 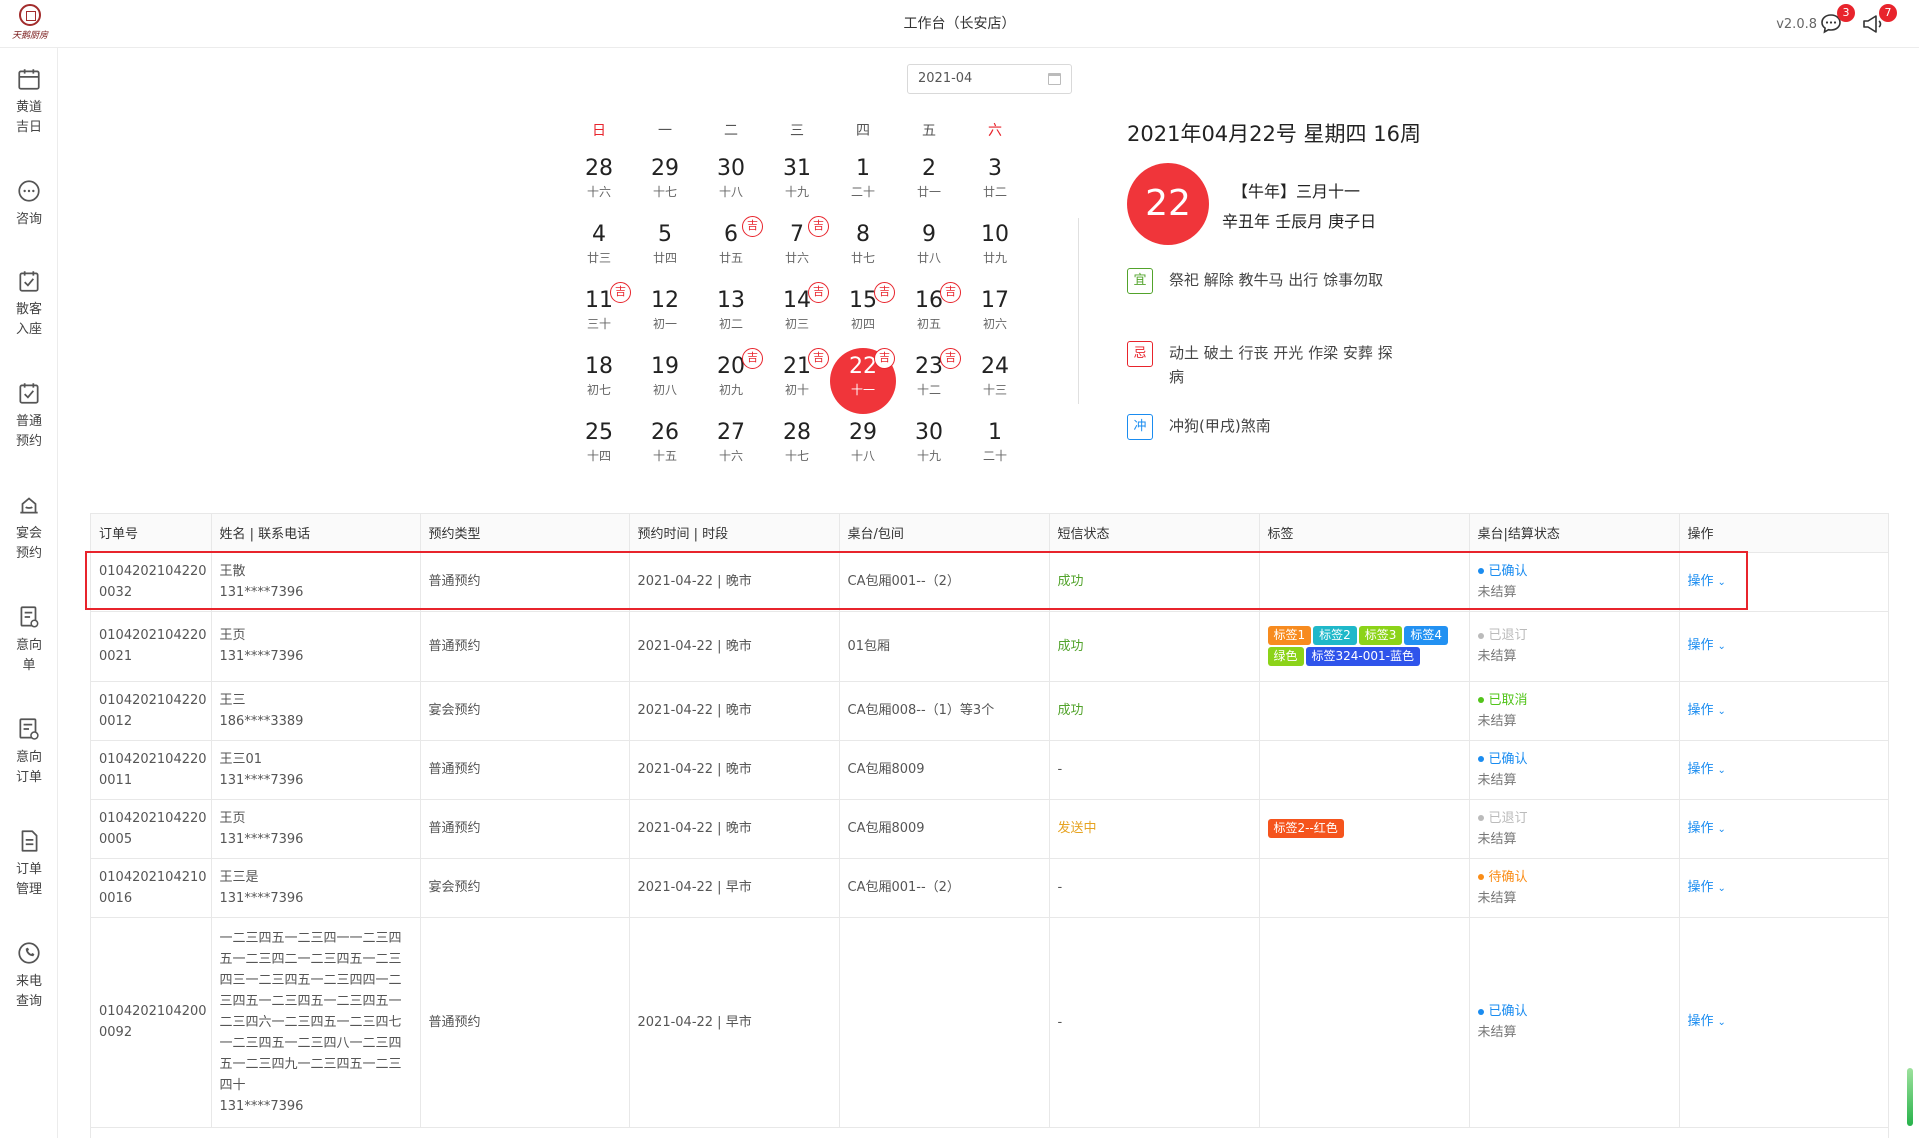 I want to click on sidebar-item-calendar: 黄道 吉日, so click(x=29, y=102).